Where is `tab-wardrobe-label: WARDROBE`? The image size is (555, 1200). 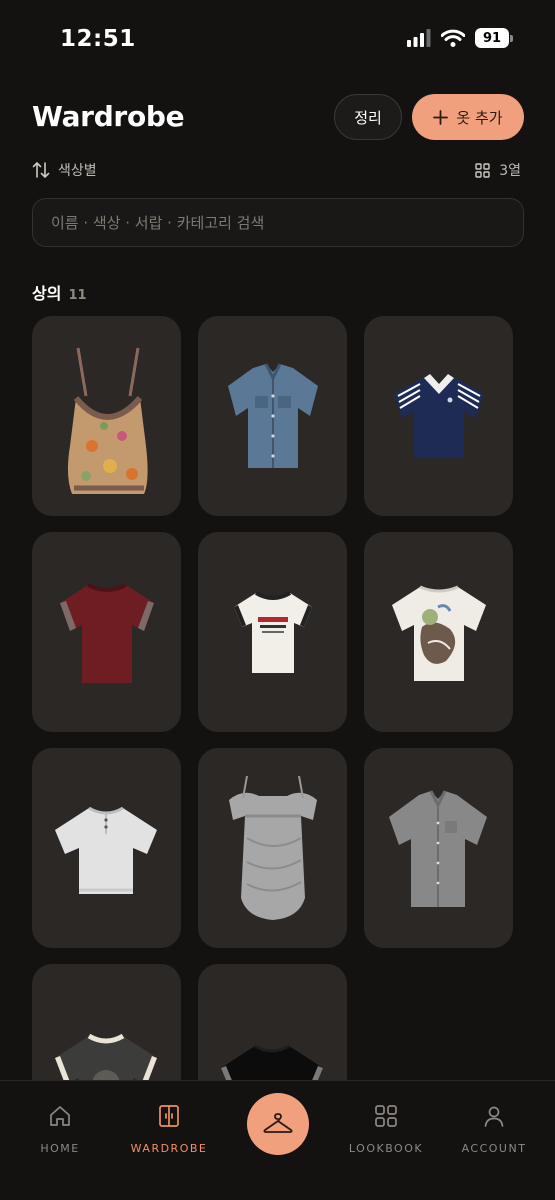
tab-wardrobe-label: WARDROBE is located at coordinates (169, 1148).